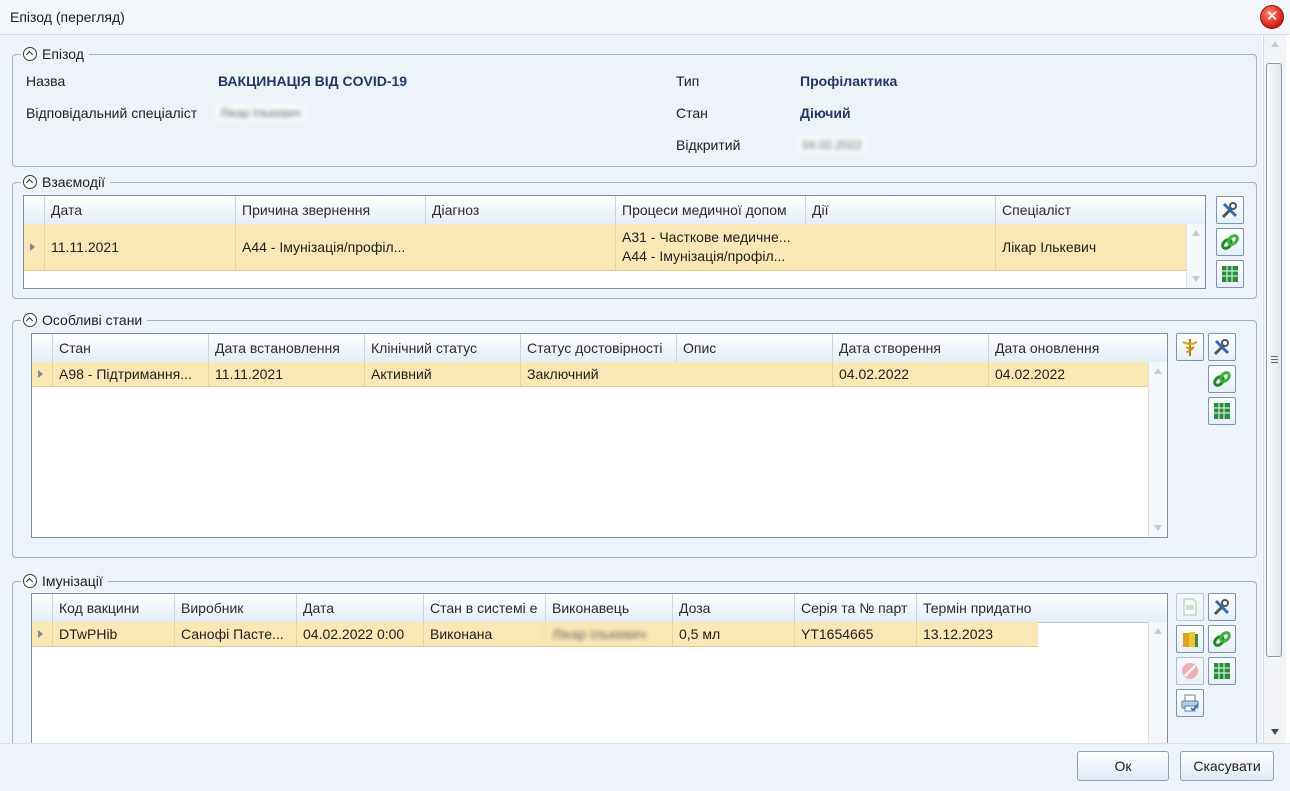 The height and width of the screenshot is (791, 1290). Describe the element at coordinates (67, 17) in the screenshot. I see `window-title: Епізод (перегляд)` at that location.